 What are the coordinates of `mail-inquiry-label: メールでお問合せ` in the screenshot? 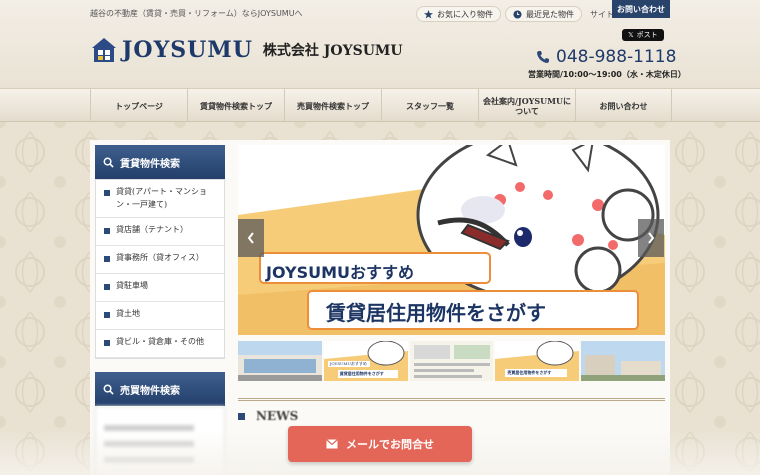 It's located at (390, 444).